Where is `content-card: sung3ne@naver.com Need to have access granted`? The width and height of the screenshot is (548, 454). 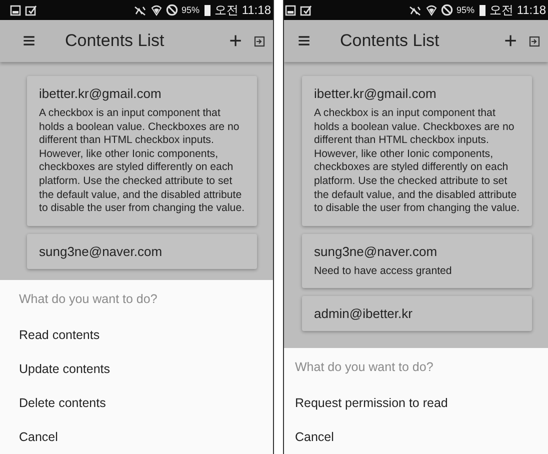
content-card: sung3ne@naver.com Need to have access granted is located at coordinates (417, 261).